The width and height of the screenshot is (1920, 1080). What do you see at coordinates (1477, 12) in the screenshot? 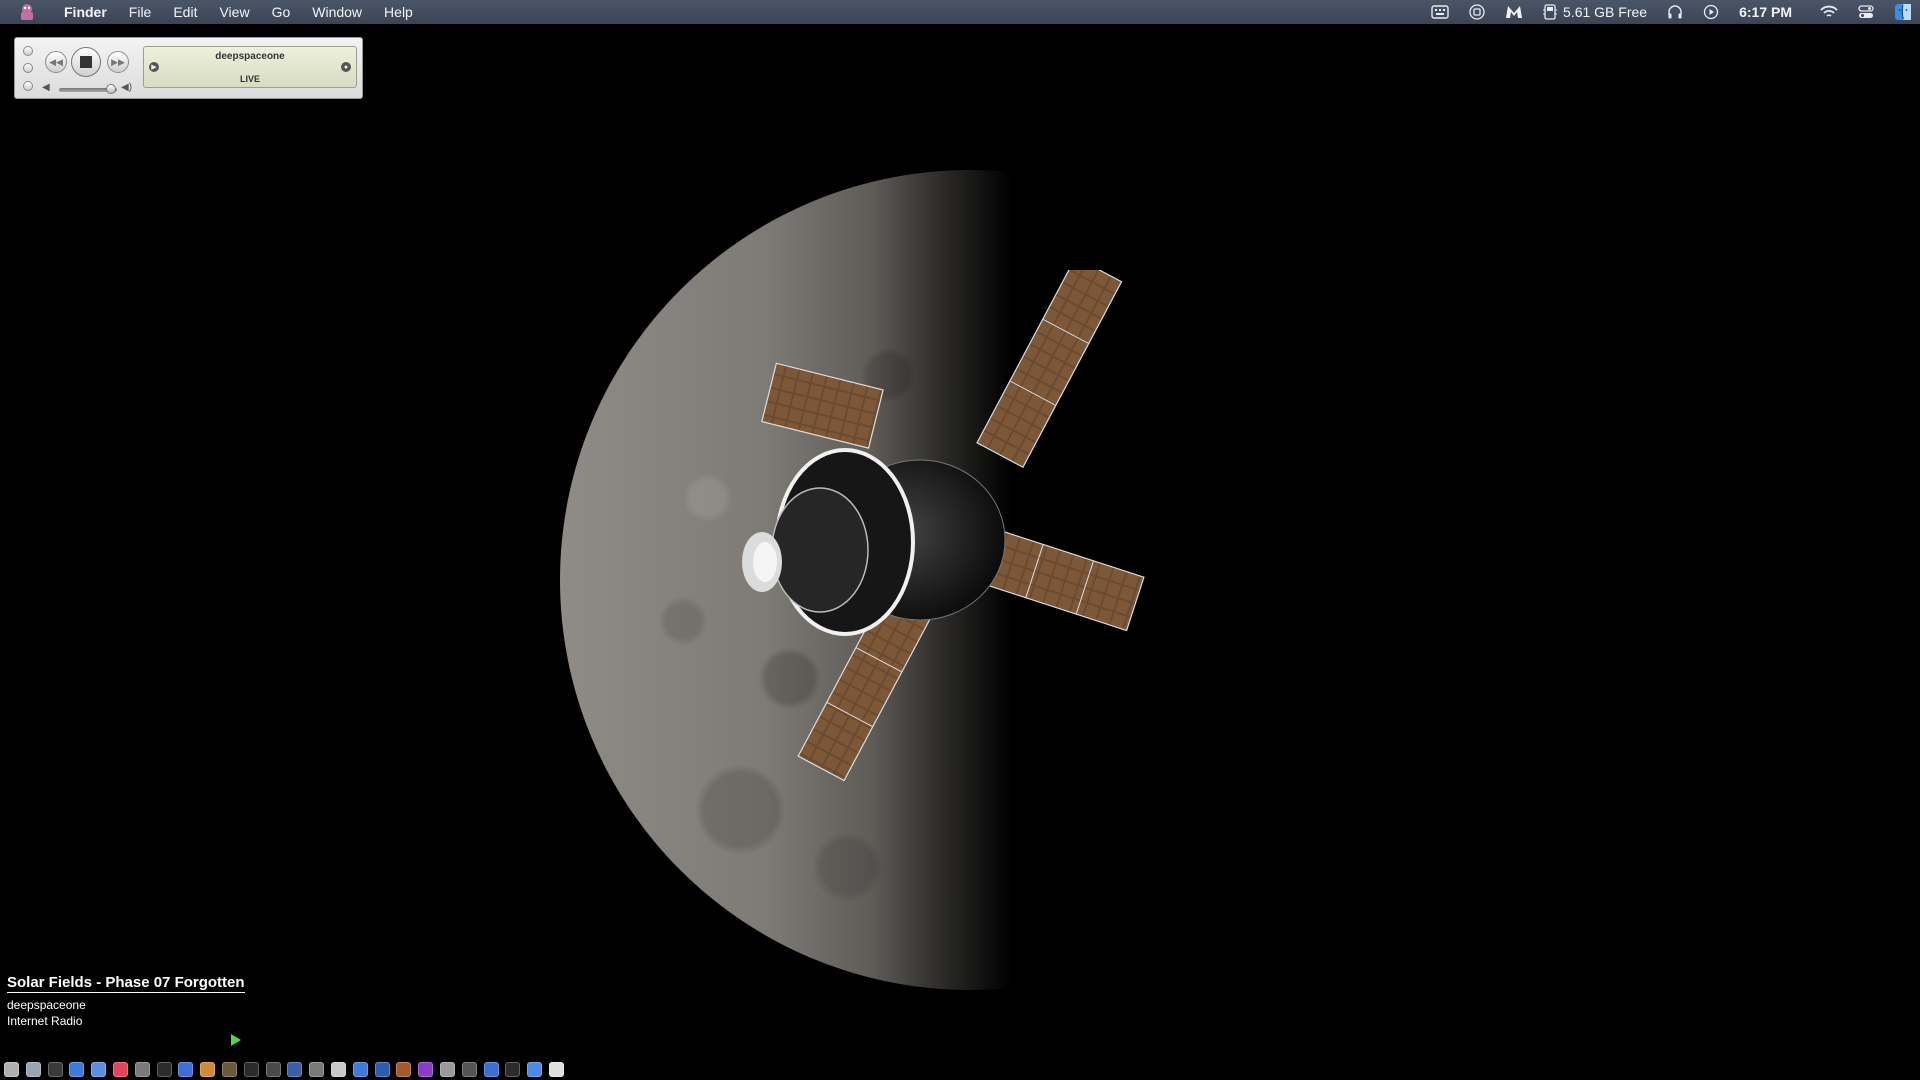
I see `record-icon` at bounding box center [1477, 12].